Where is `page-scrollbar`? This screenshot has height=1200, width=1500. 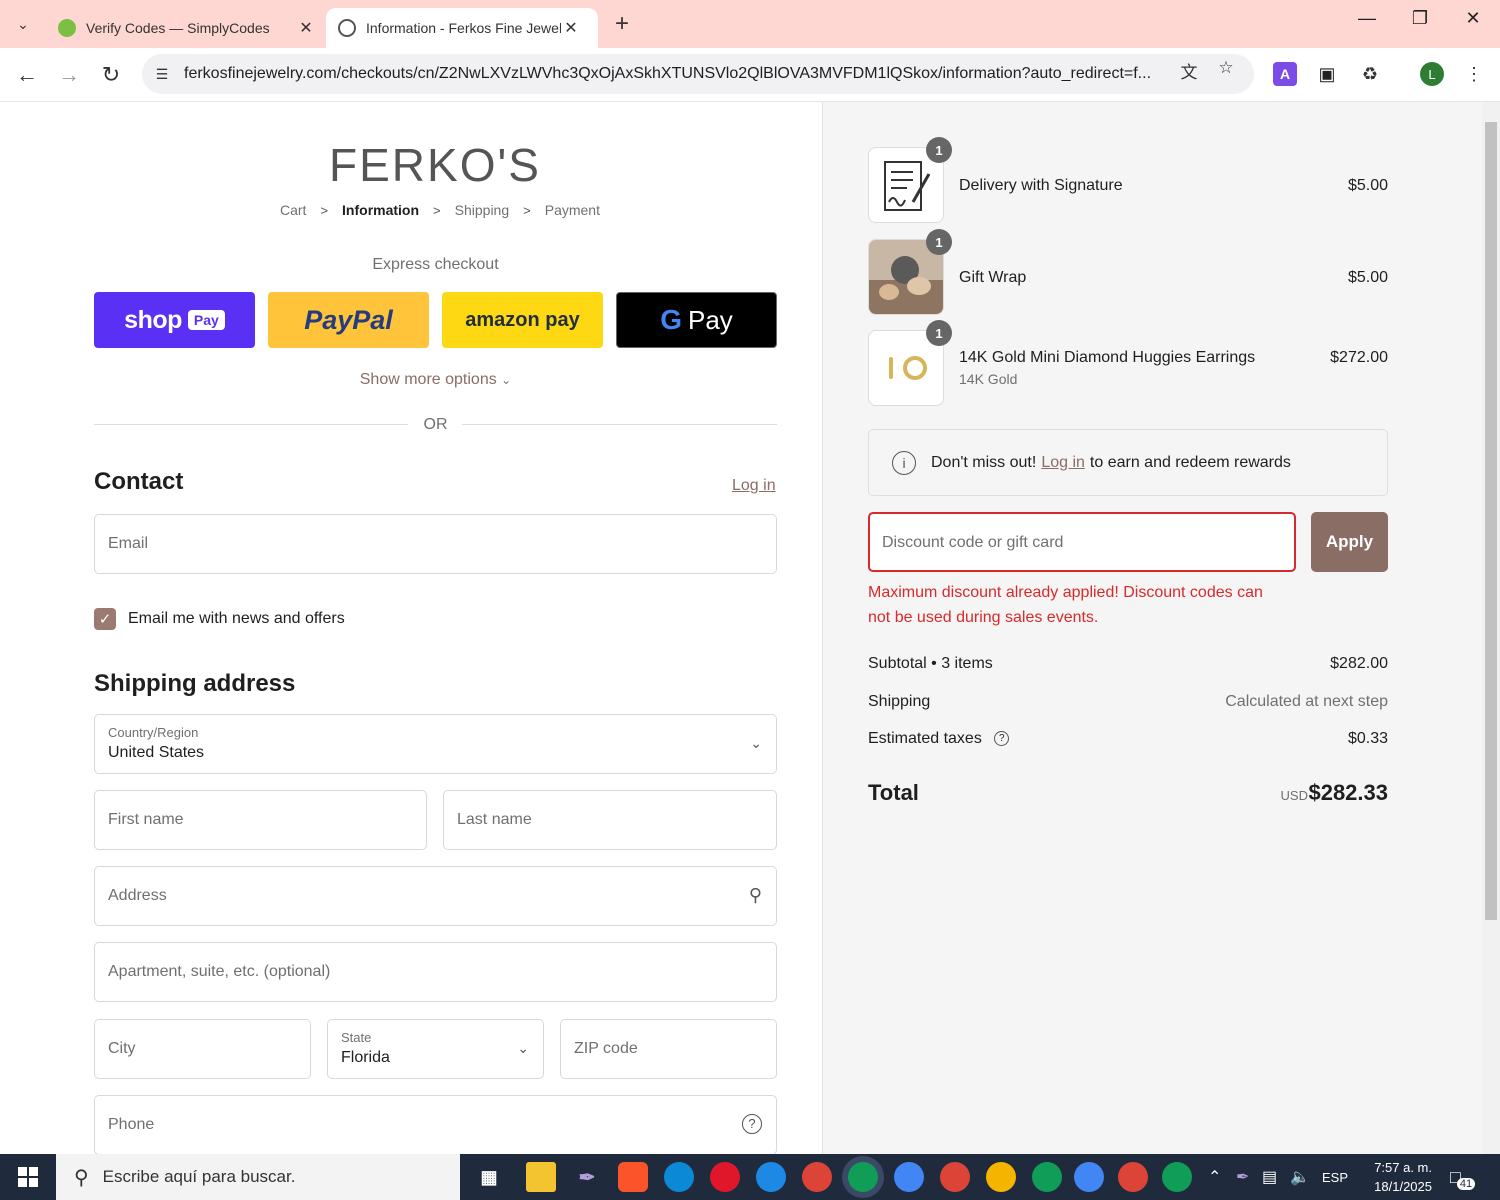
page-scrollbar is located at coordinates (1491, 628).